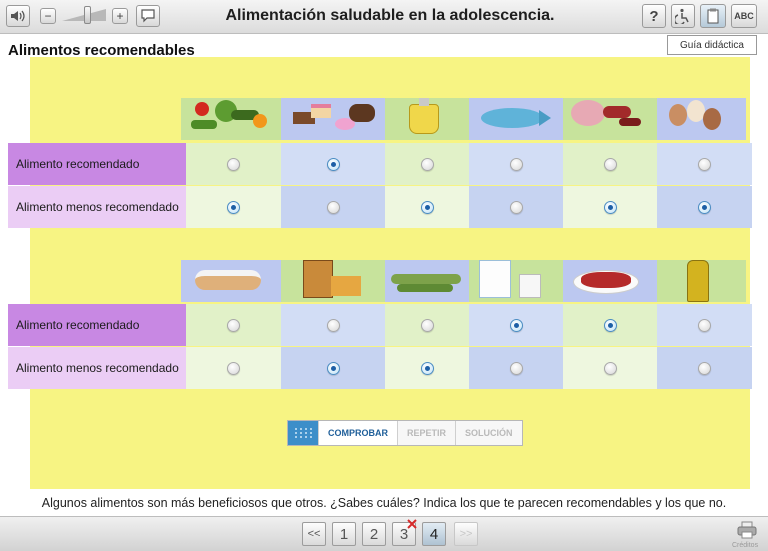 This screenshot has width=768, height=551. I want to click on radio-recomendado-frutas, so click(233, 164).